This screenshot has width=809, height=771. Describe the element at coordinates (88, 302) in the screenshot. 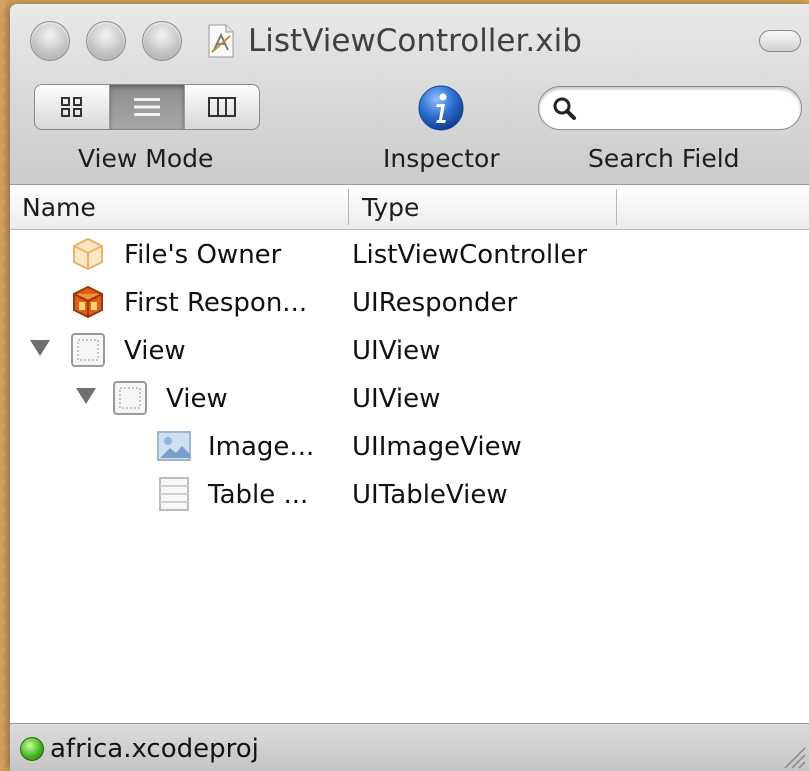

I see `responder-cube-icon` at that location.